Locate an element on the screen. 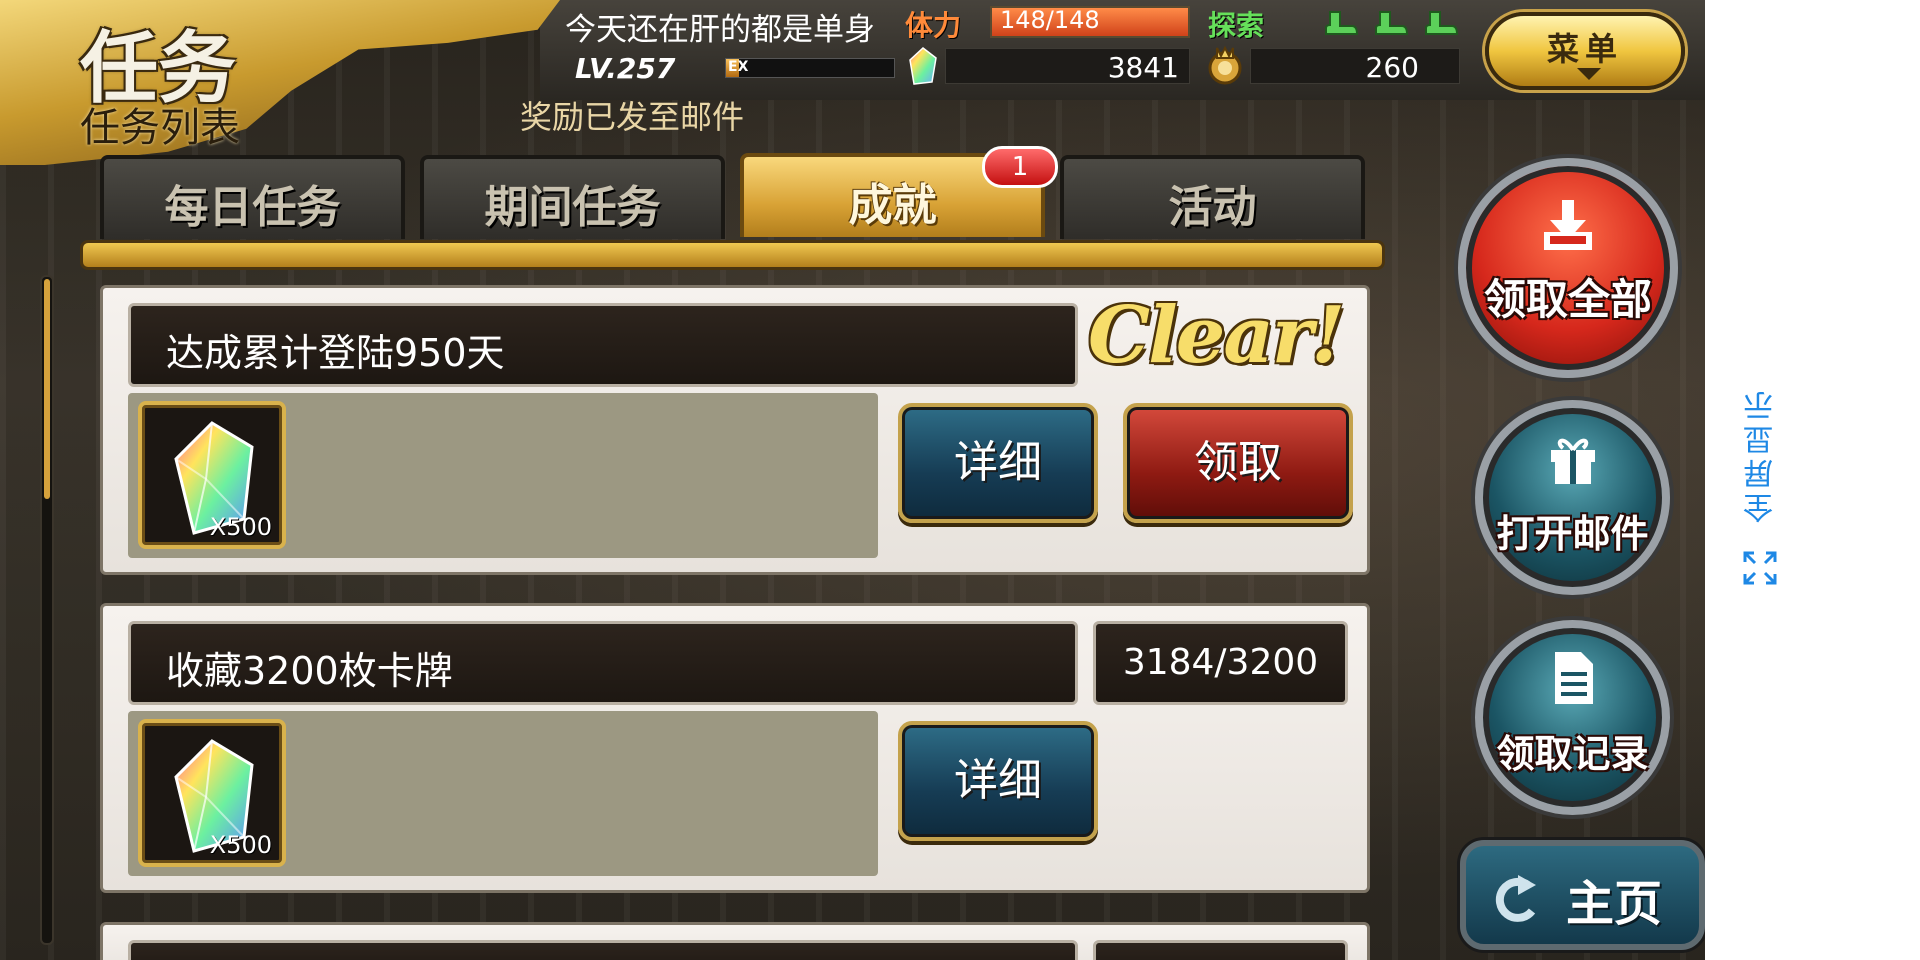  badge-count: 1 is located at coordinates (1020, 167).